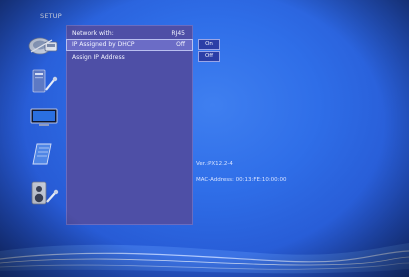 Image resolution: width=409 pixels, height=277 pixels. What do you see at coordinates (98, 57) in the screenshot?
I see `menu-item-label: Assign IP Address` at bounding box center [98, 57].